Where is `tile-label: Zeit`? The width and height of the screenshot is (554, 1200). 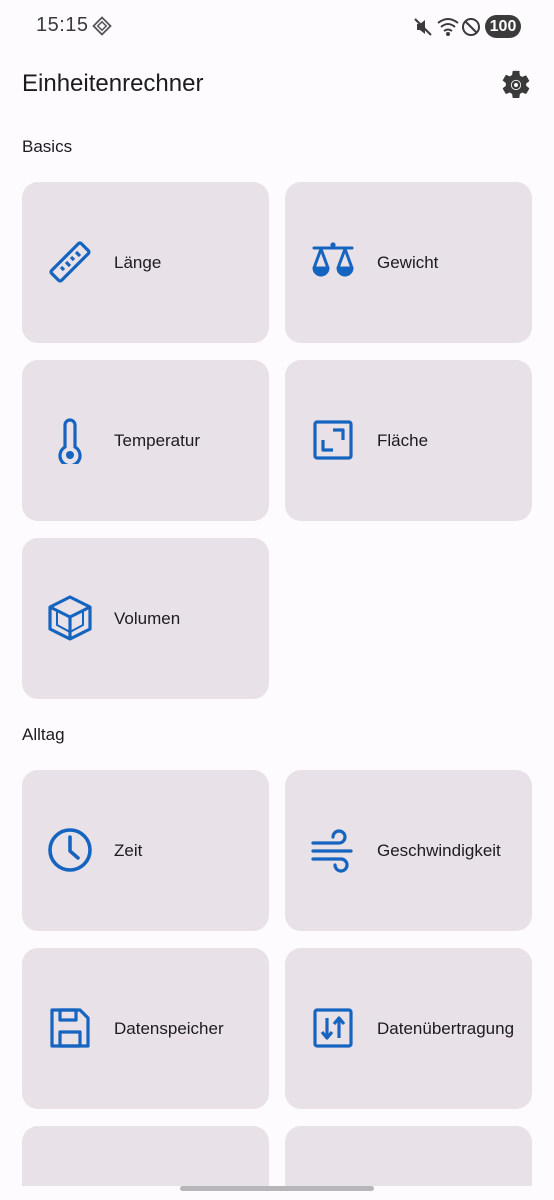
tile-label: Zeit is located at coordinates (128, 850).